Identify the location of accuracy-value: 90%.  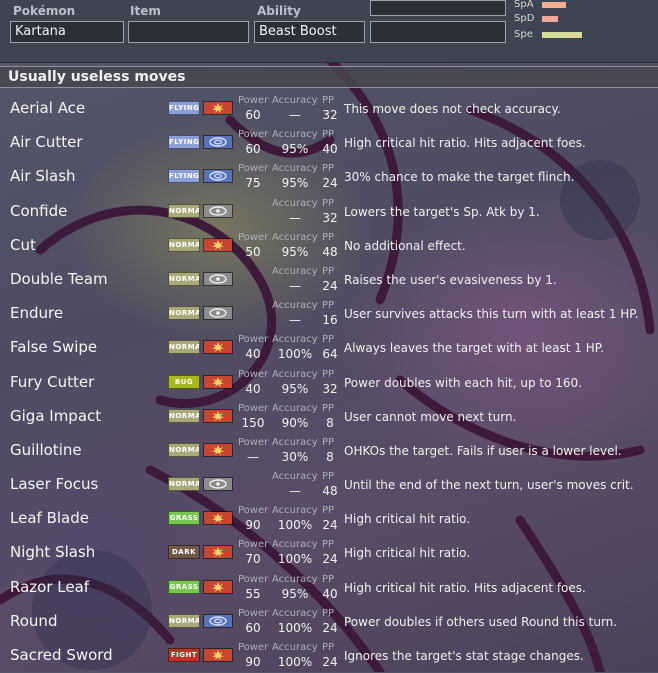
(295, 422).